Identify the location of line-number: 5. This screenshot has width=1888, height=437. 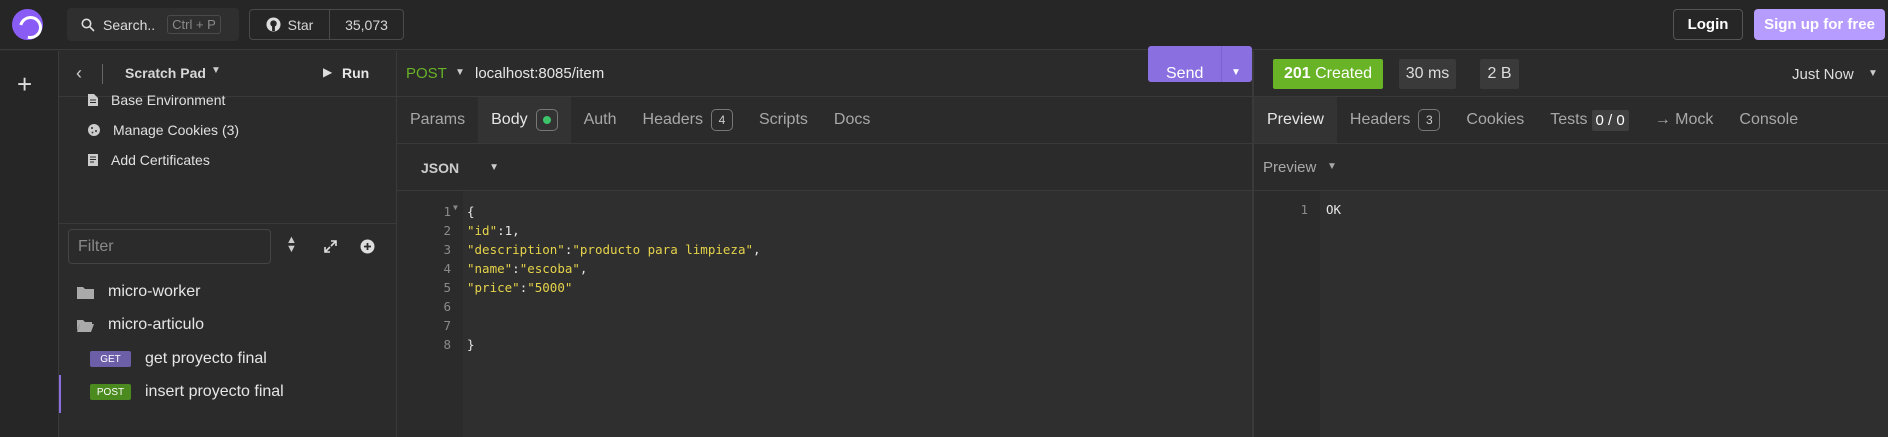
(447, 287).